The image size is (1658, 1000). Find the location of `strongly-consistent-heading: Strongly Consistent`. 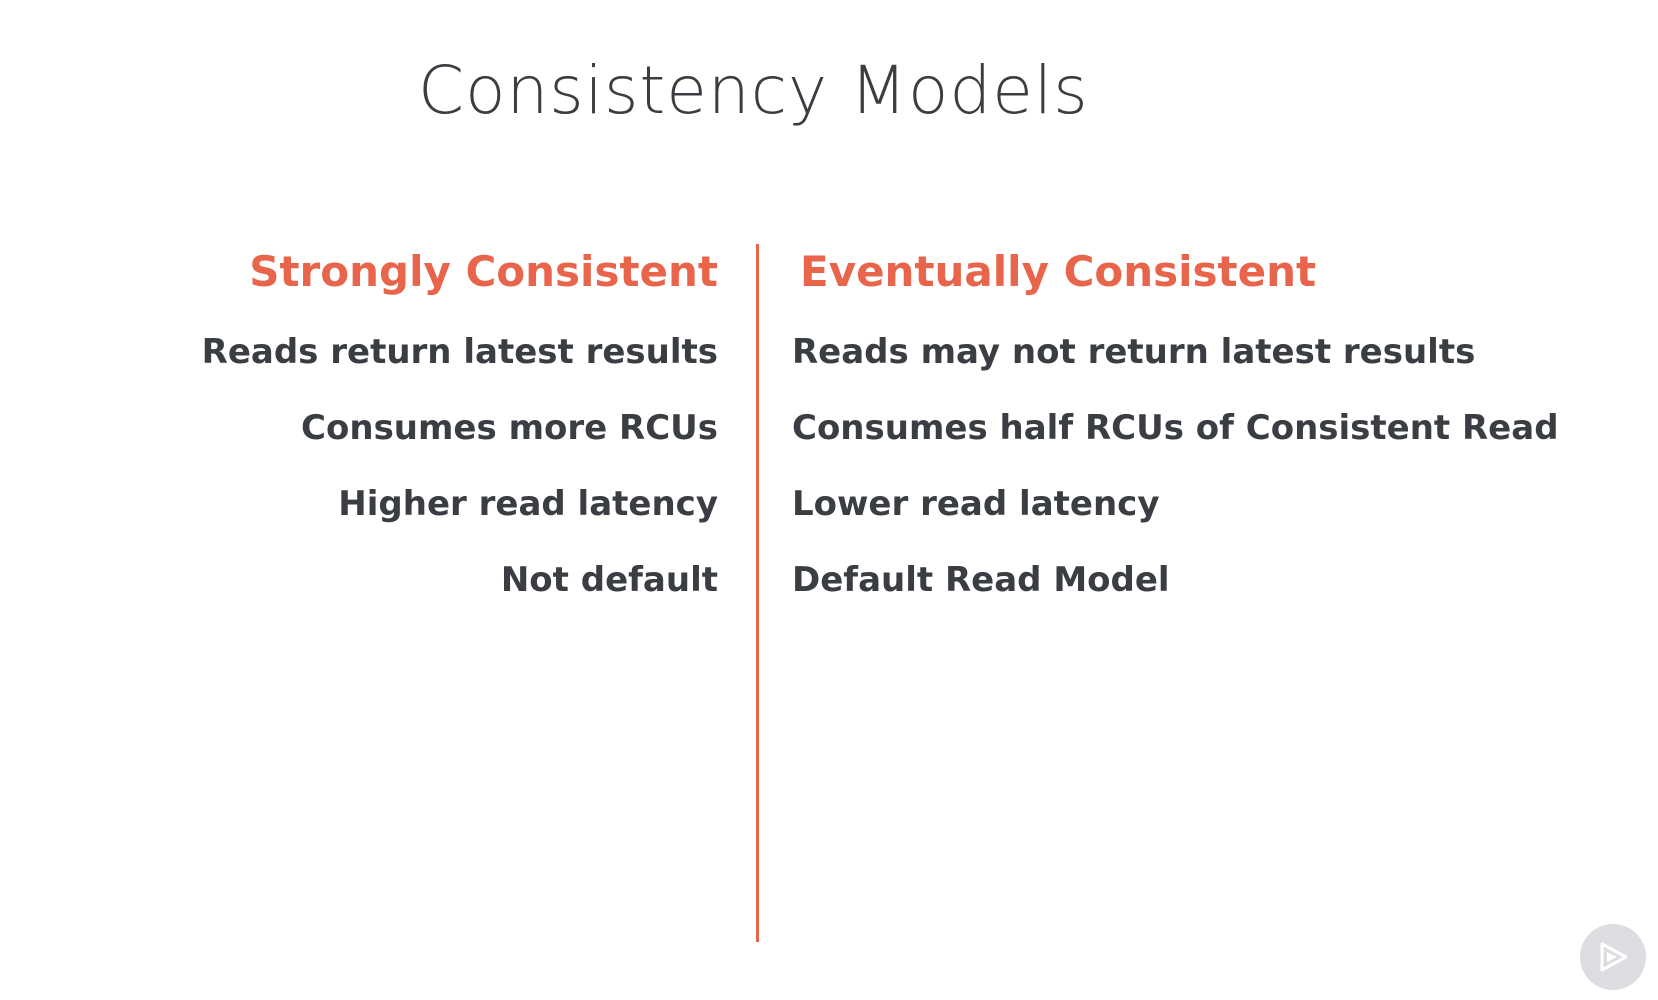

strongly-consistent-heading: Strongly Consistent is located at coordinates (483, 271).